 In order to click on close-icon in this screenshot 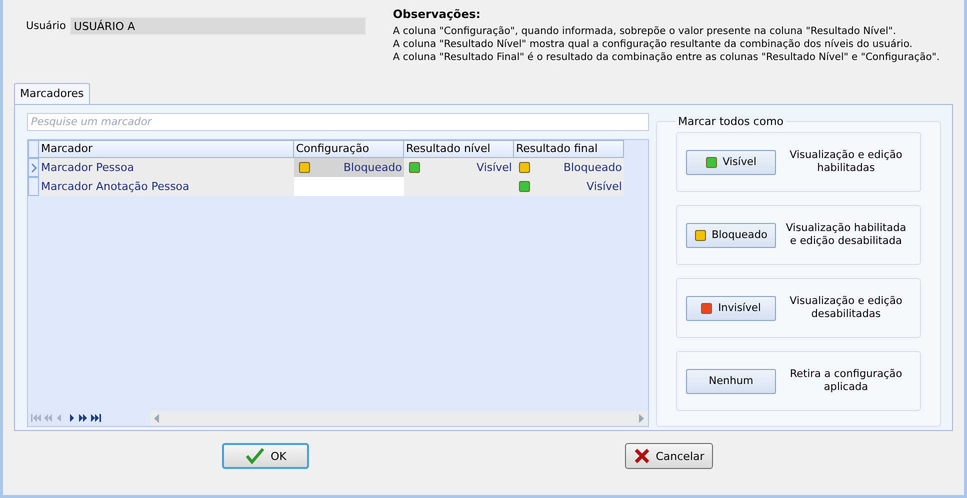, I will do `click(642, 456)`.